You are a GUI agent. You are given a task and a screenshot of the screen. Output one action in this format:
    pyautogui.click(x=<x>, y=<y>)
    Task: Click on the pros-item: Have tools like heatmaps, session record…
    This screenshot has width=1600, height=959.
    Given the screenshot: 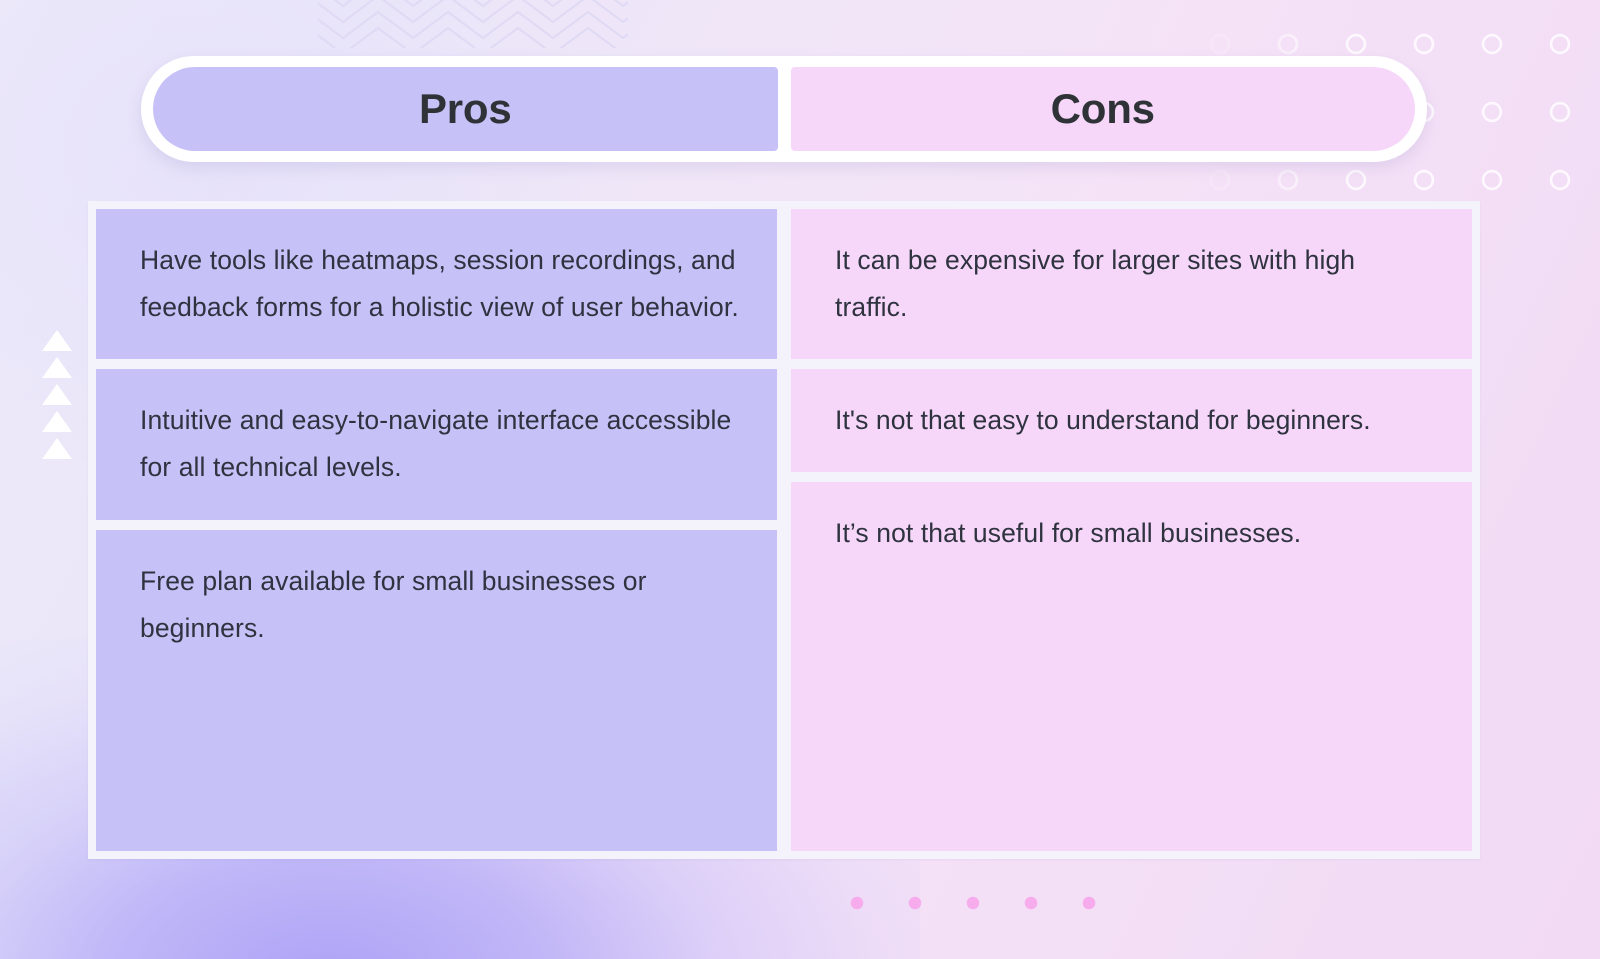 What is the action you would take?
    pyautogui.click(x=436, y=284)
    